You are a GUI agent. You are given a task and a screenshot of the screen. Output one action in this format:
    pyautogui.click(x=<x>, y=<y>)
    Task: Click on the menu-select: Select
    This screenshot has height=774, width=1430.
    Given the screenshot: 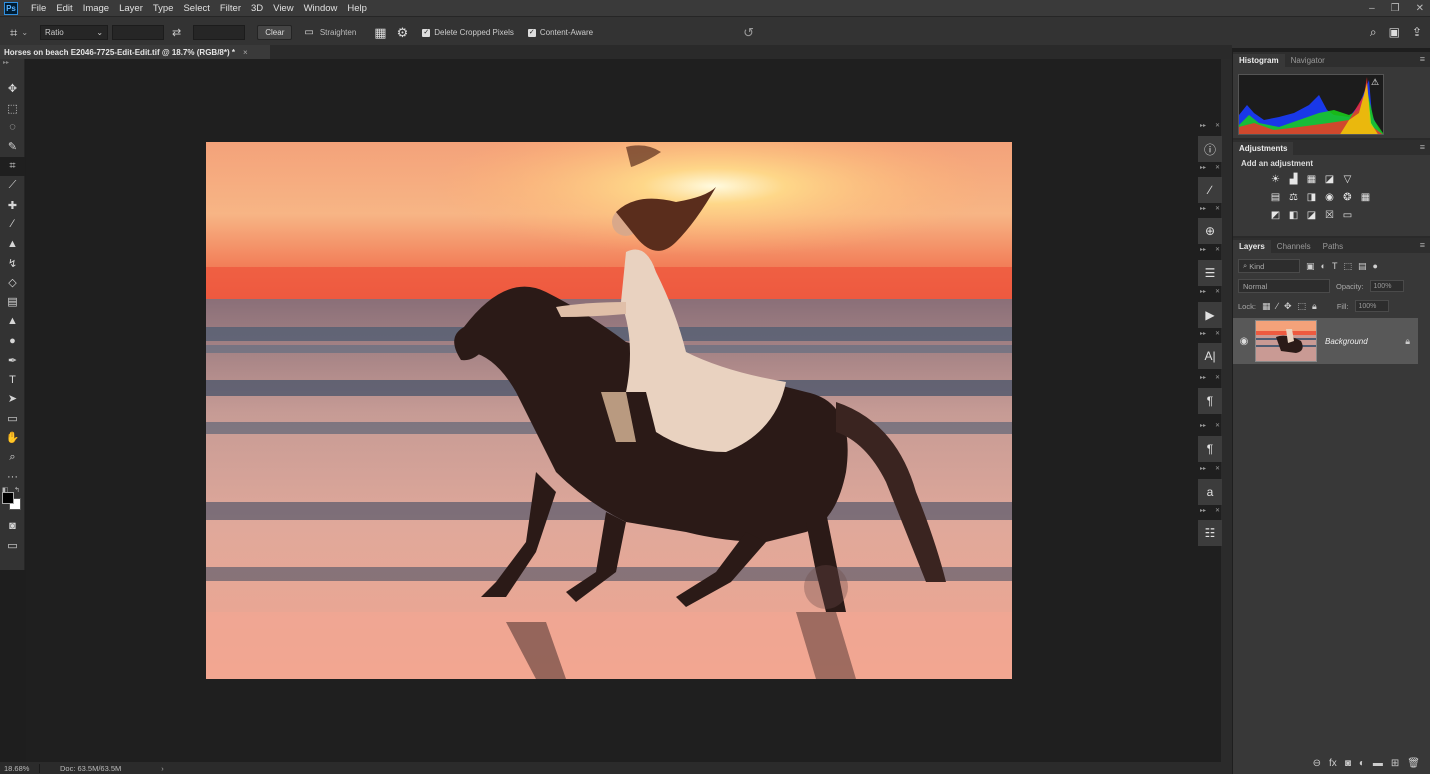 What is the action you would take?
    pyautogui.click(x=196, y=8)
    